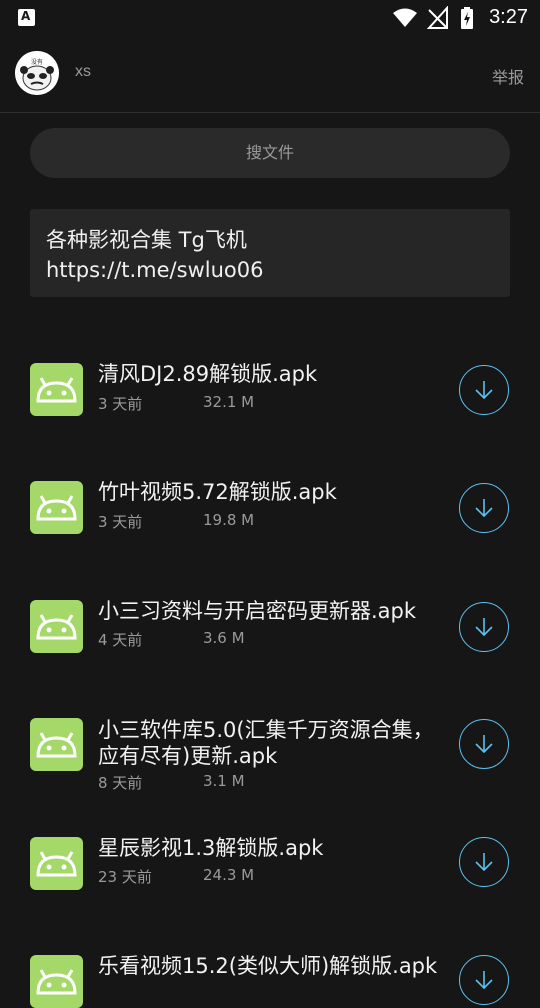  I want to click on file-meta: 3 天前 19.8 M, so click(176, 521).